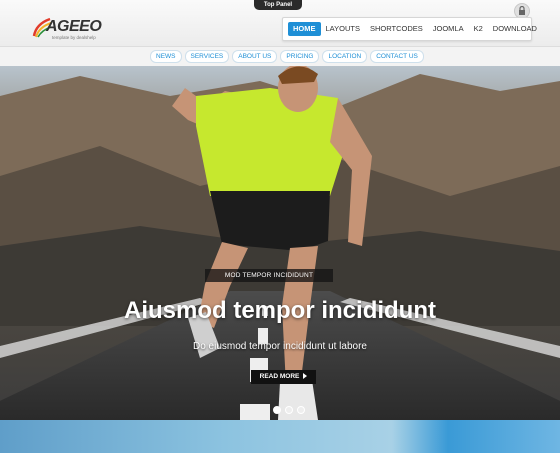  Describe the element at coordinates (278, 5) in the screenshot. I see `top-panel-toggle: Top Panel` at that location.